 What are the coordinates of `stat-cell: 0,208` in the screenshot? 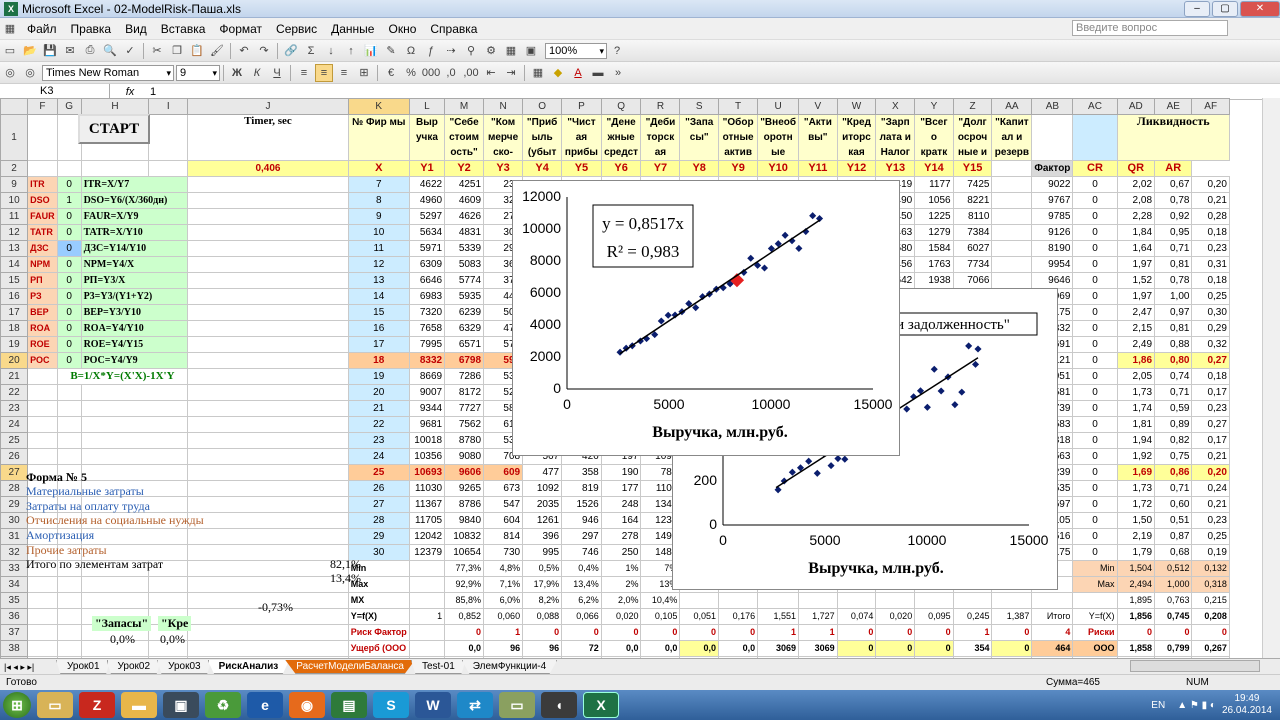 It's located at (1210, 616).